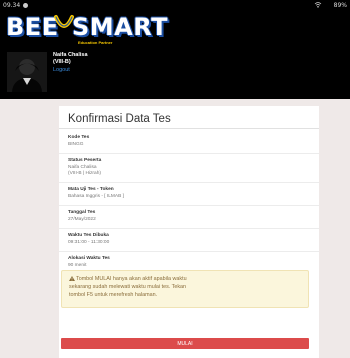  What do you see at coordinates (188, 239) in the screenshot?
I see `field-open-time: Waktu Tes Dibuka 09:31:00 - 11:30:00` at bounding box center [188, 239].